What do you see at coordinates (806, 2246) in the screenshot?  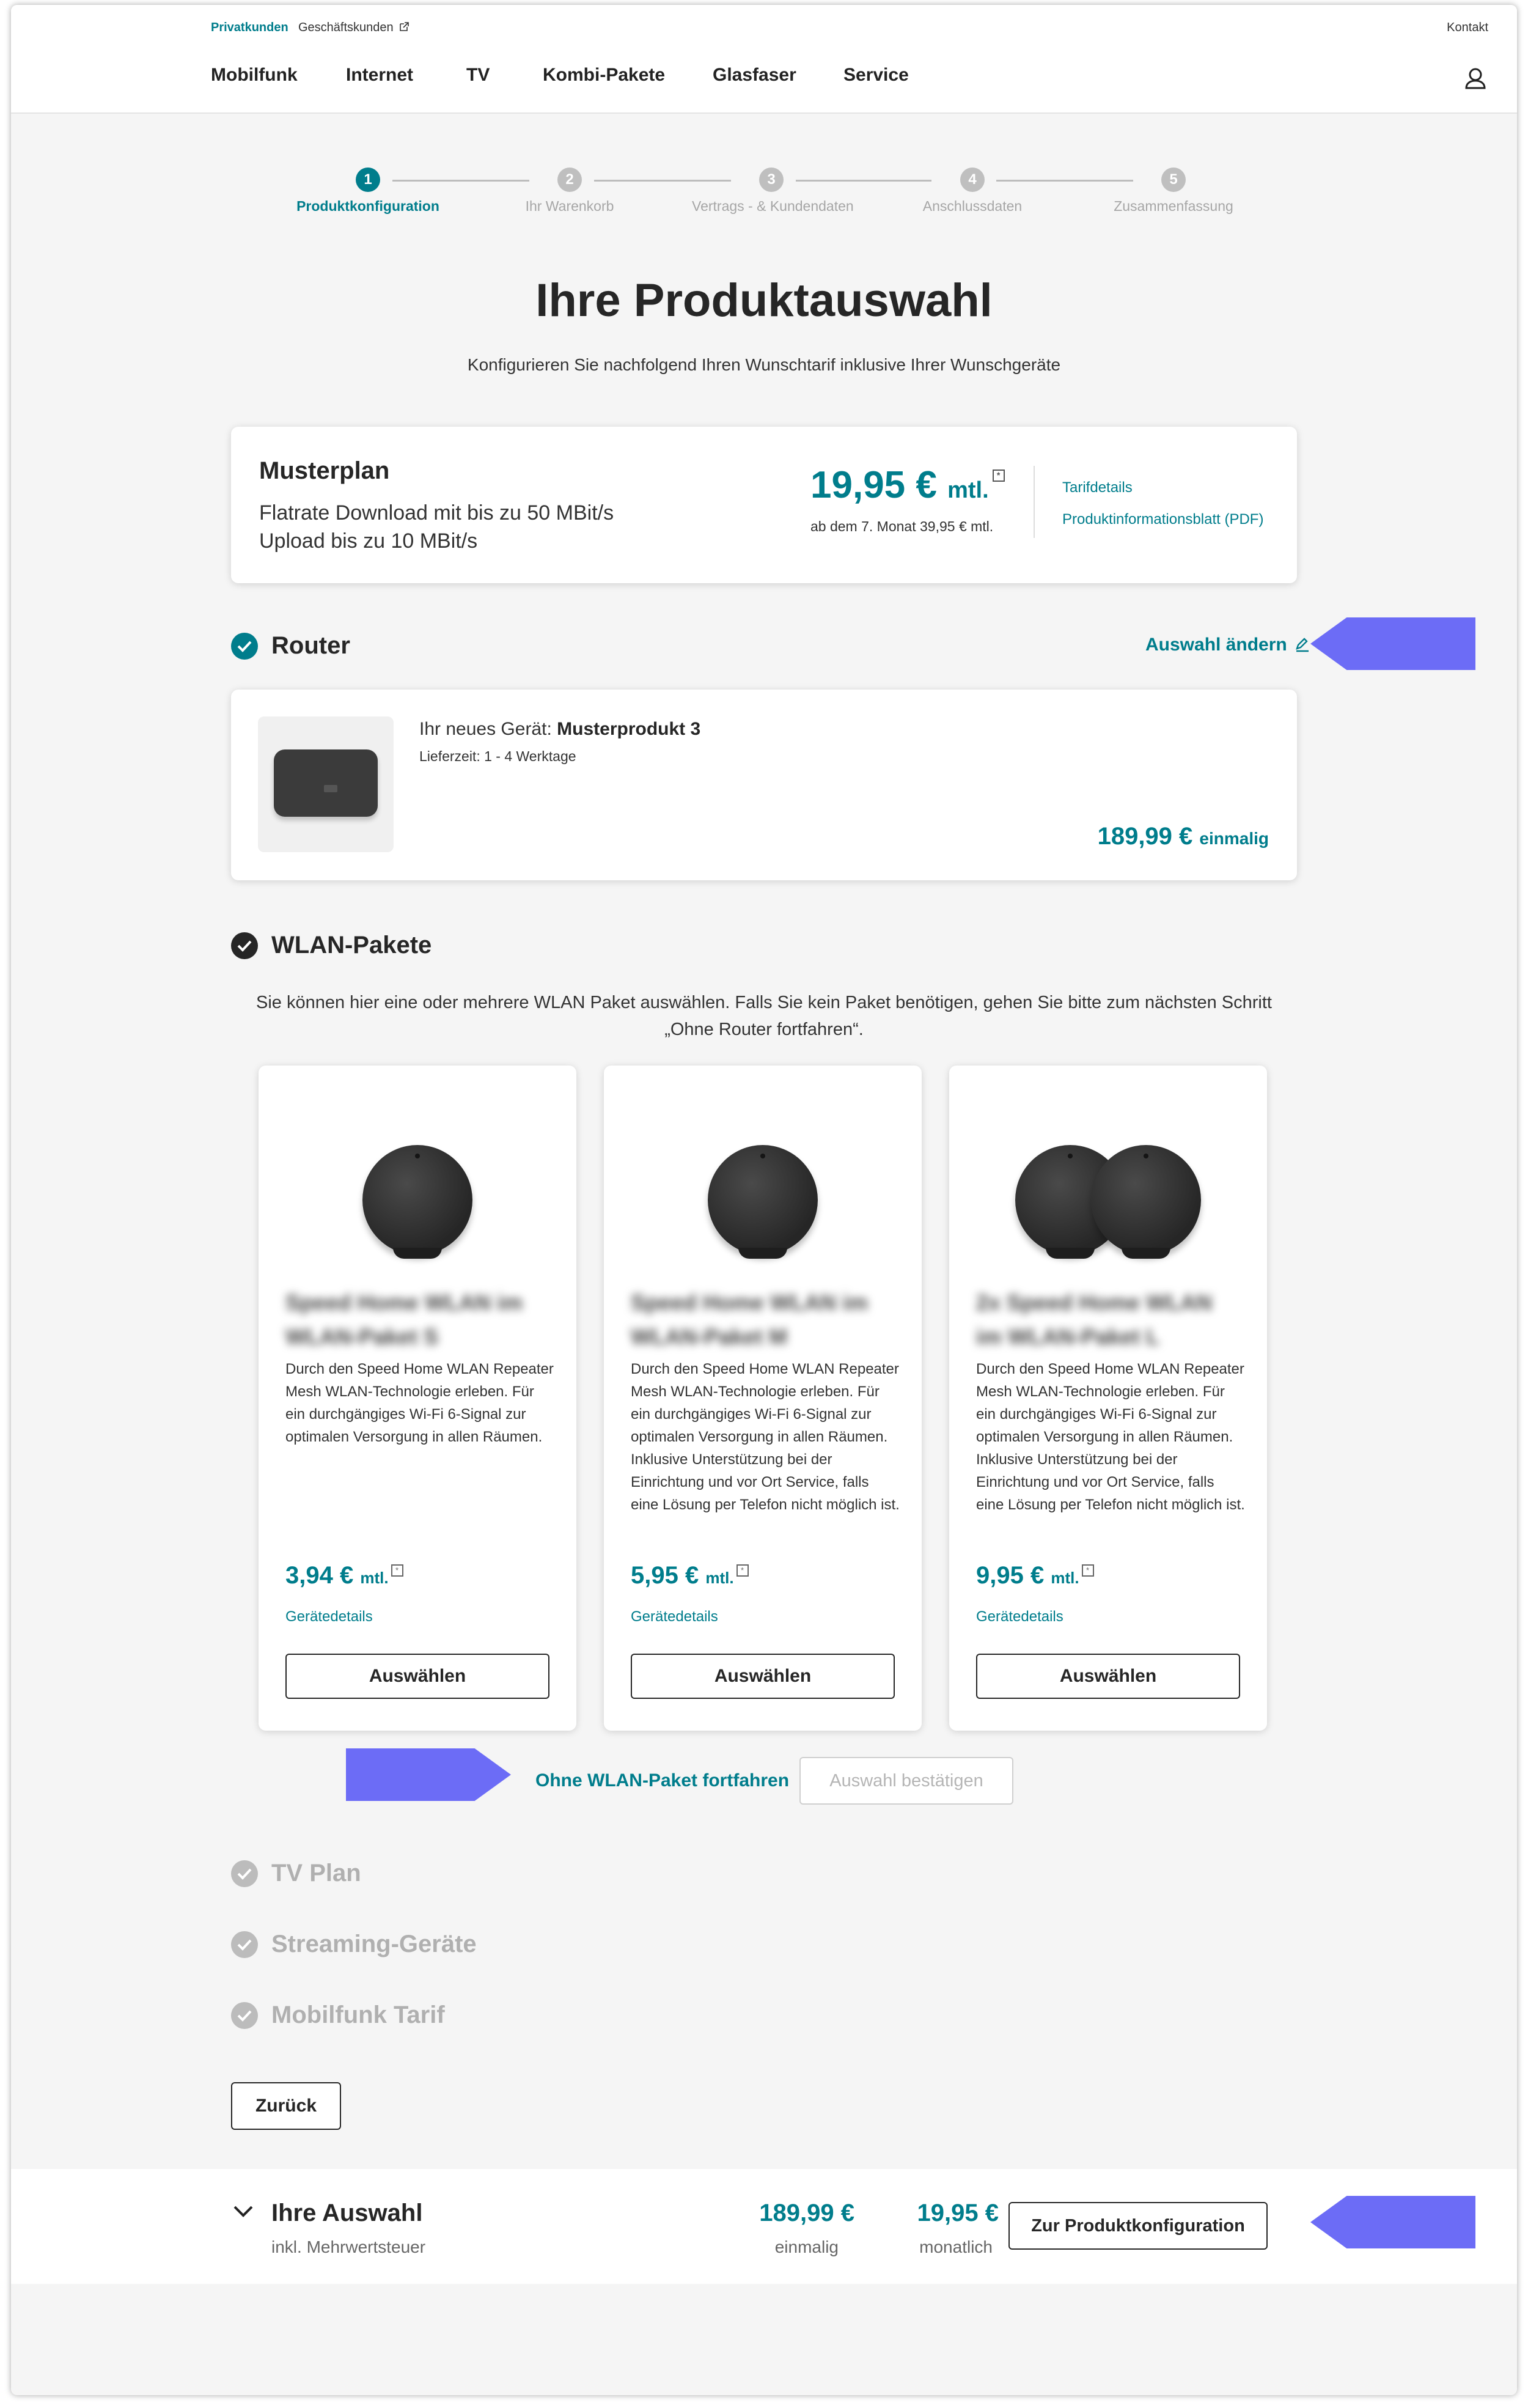 I see `one-time-label: einmalig` at bounding box center [806, 2246].